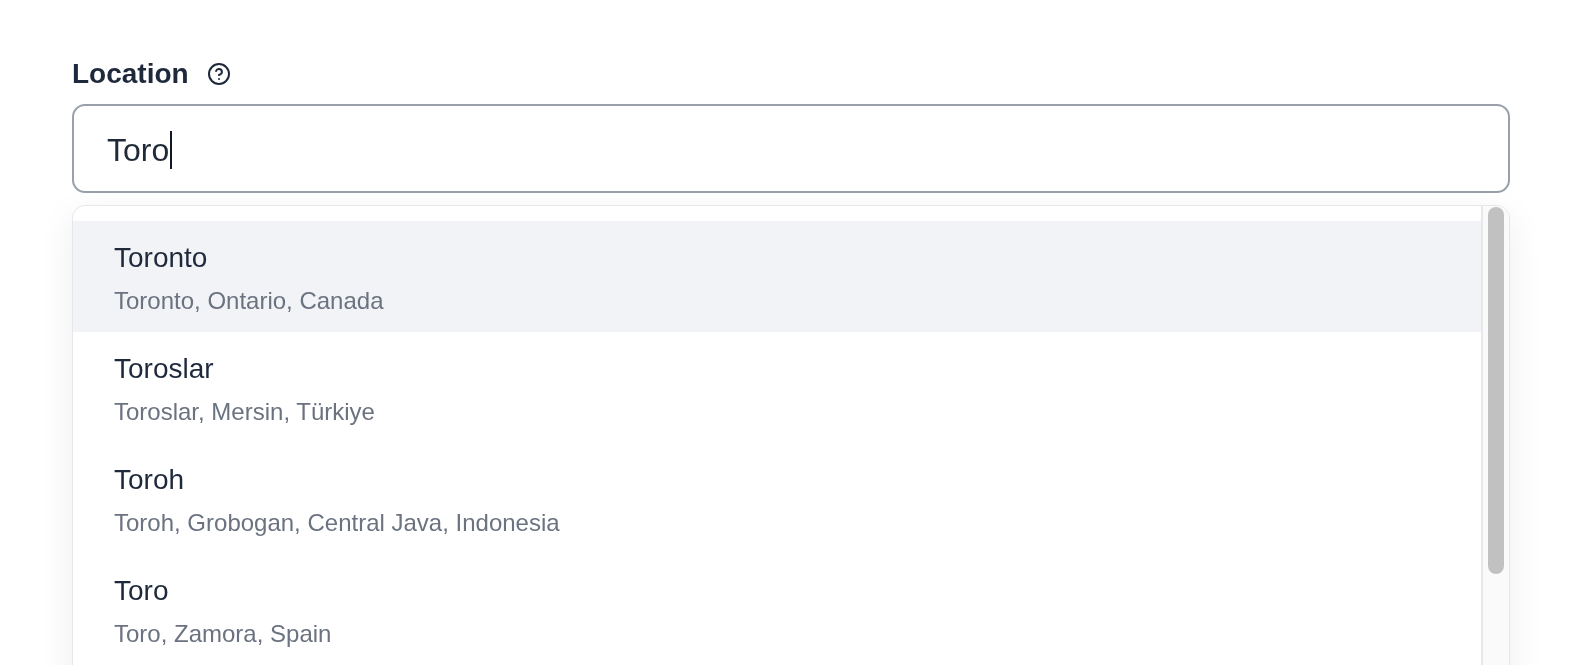 The height and width of the screenshot is (665, 1588). What do you see at coordinates (1496, 390) in the screenshot?
I see `scrollbar-thumb` at bounding box center [1496, 390].